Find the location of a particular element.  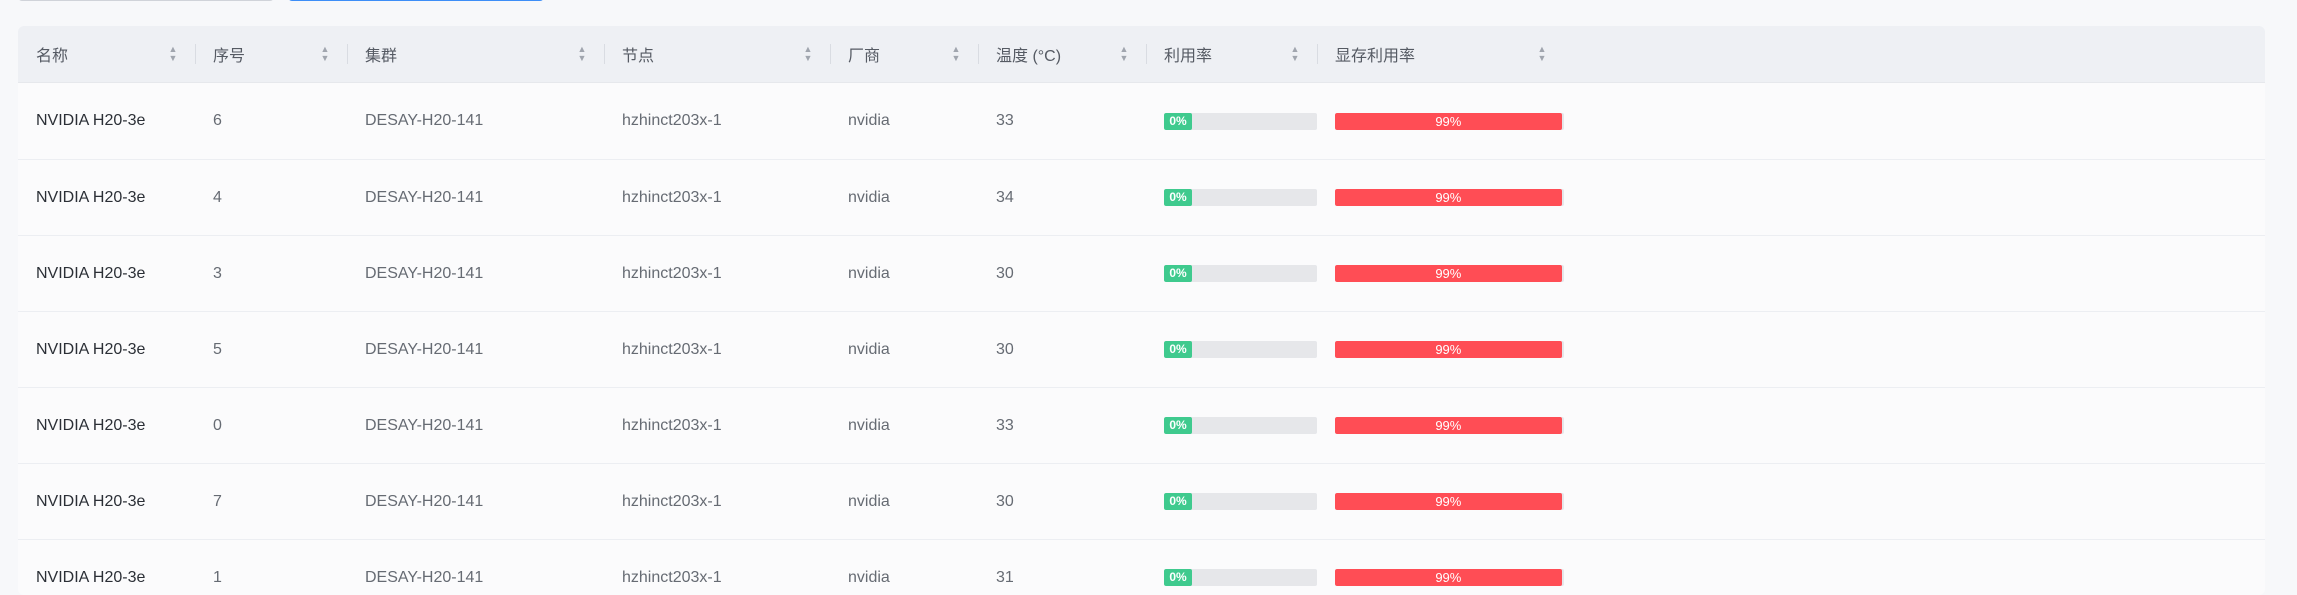

column-header-node: 节点 ▲ ▼ is located at coordinates (717, 54).